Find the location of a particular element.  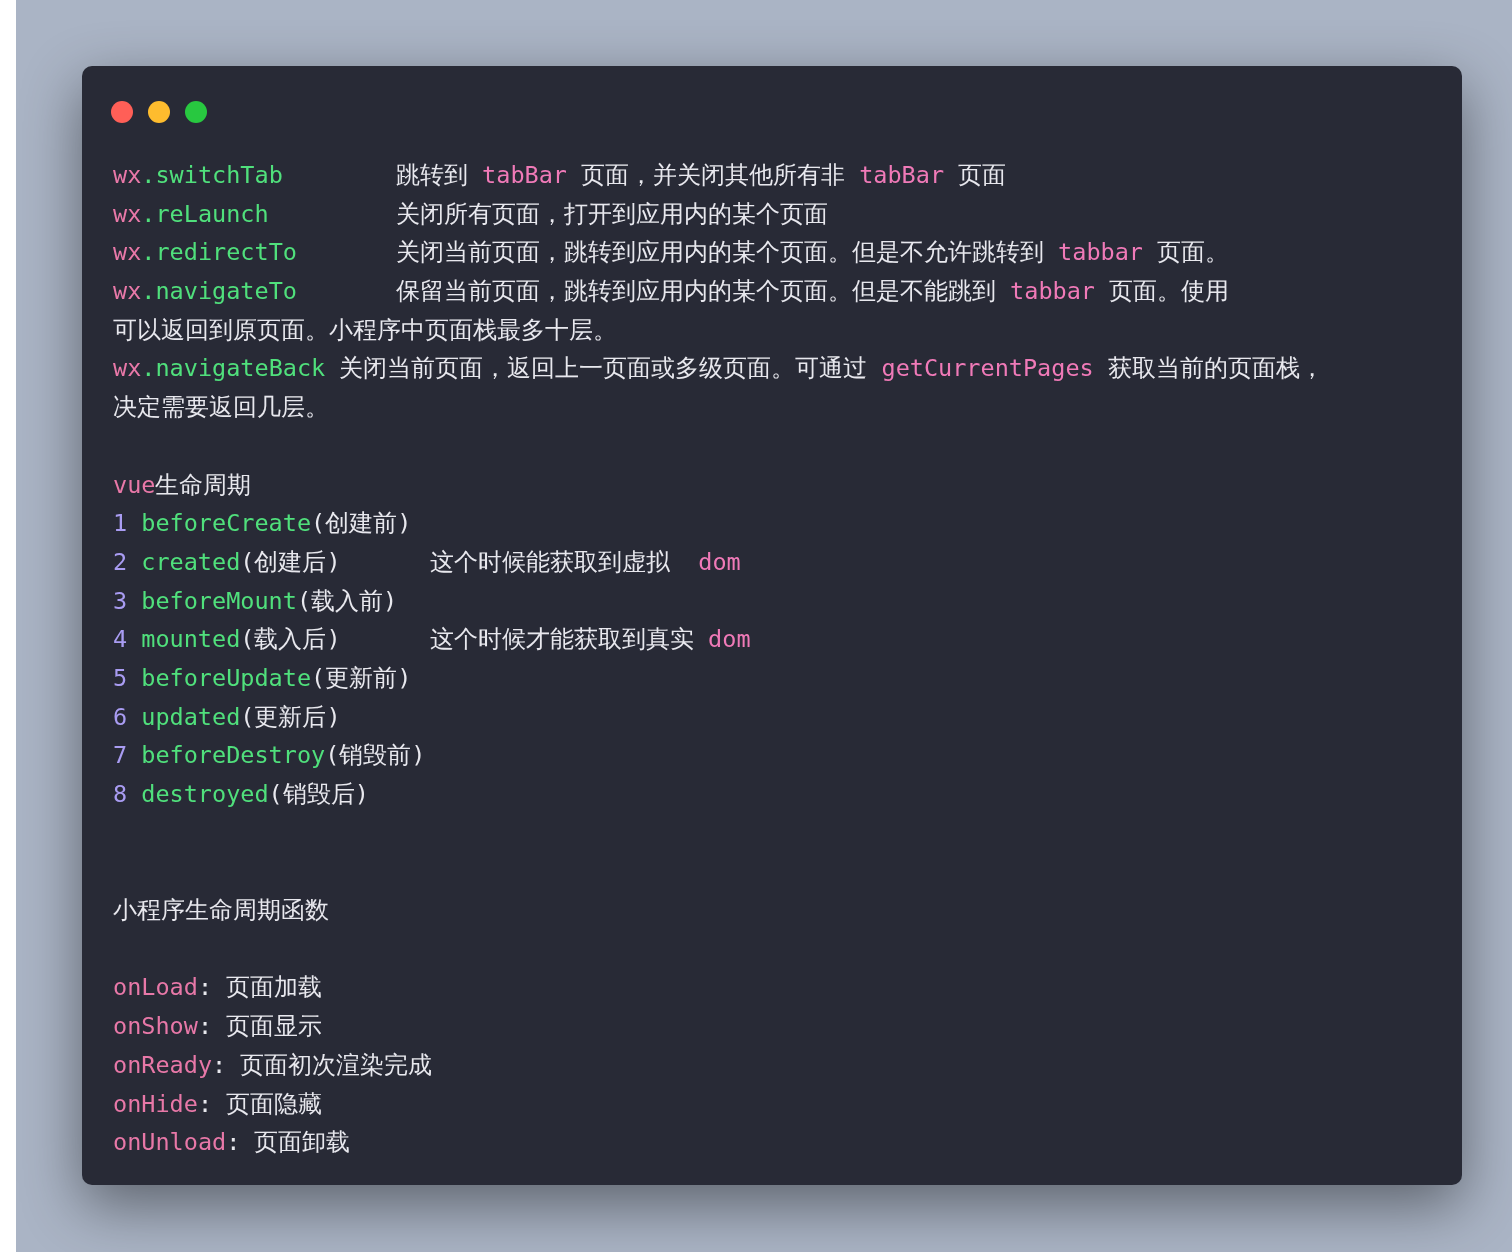

code-line: wx.navigateTo 保留当前页面，跳转到应用内的某个页面。但是不能跳到 tabbar 页面。使用 is located at coordinates (672, 292).